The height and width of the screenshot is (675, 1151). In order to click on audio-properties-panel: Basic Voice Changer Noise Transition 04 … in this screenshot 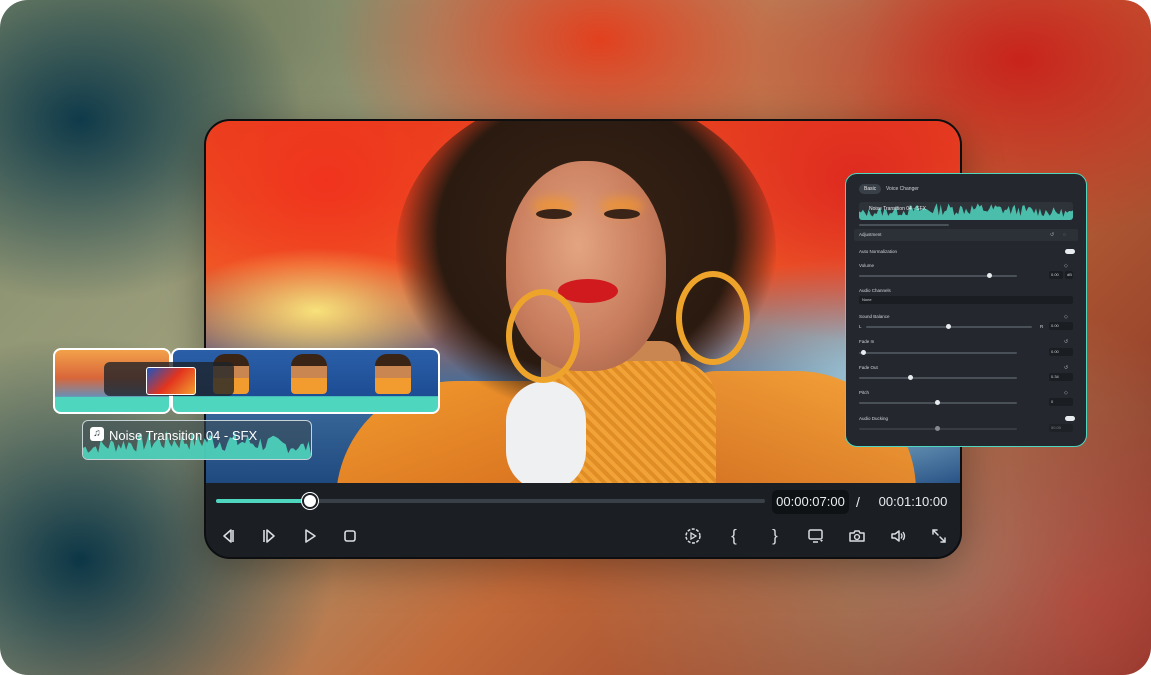, I will do `click(966, 310)`.